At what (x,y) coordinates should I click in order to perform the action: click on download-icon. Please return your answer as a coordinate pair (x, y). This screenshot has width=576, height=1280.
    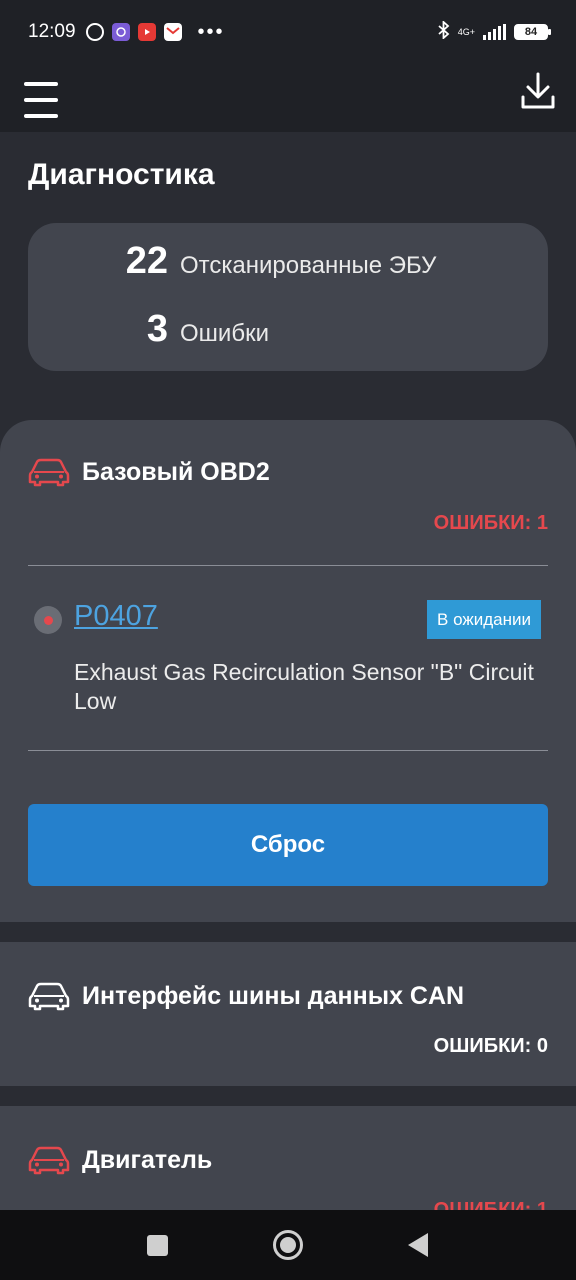
    Looking at the image, I should click on (538, 90).